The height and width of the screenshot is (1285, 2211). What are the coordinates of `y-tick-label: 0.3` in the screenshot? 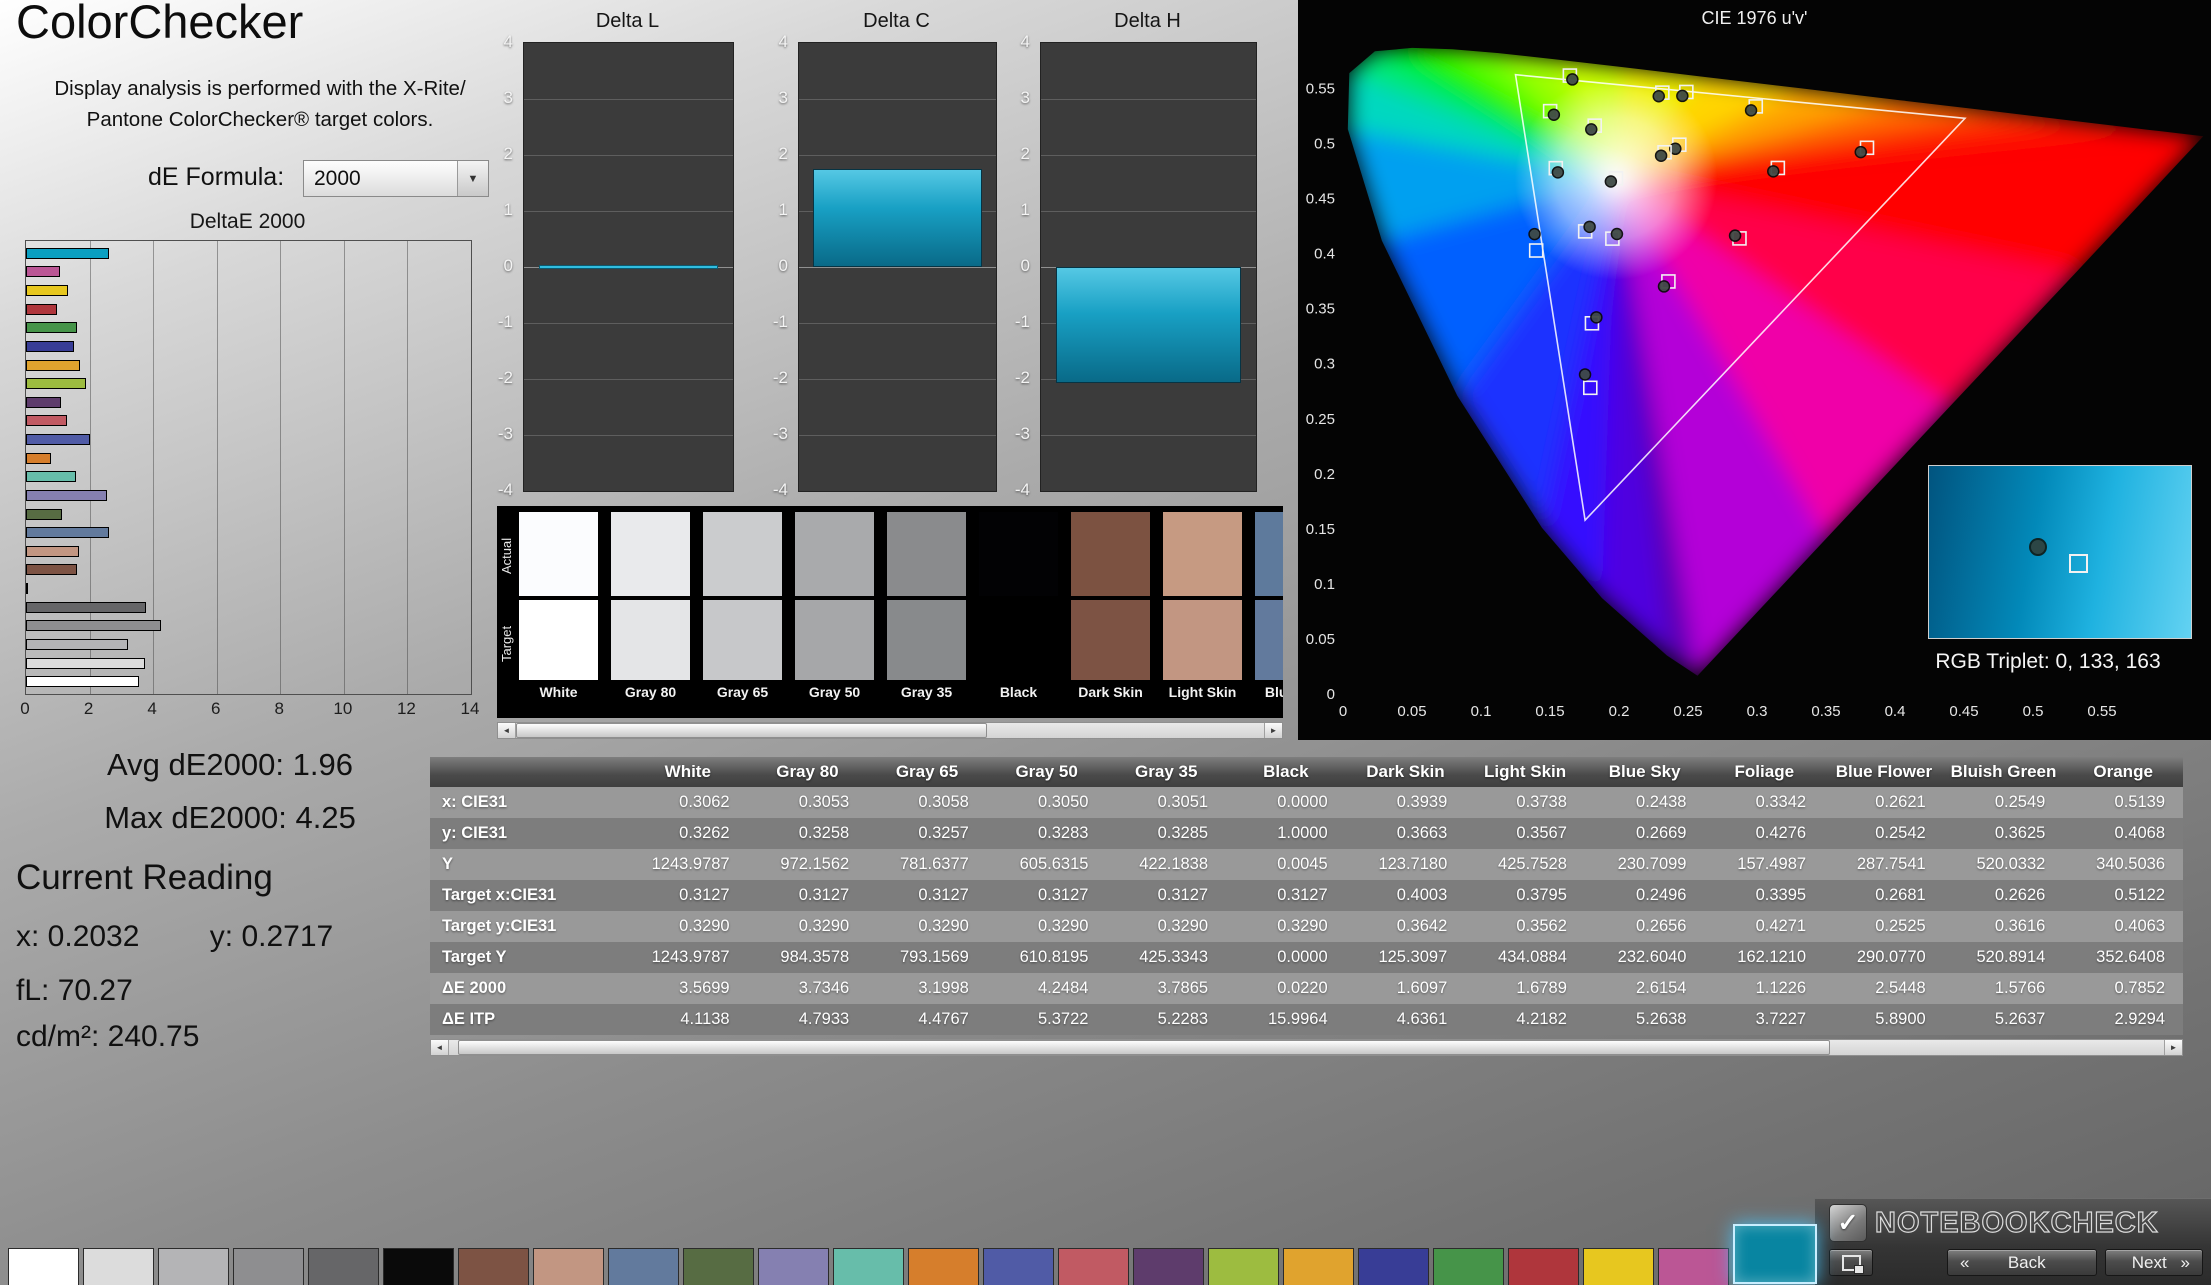 It's located at (1324, 364).